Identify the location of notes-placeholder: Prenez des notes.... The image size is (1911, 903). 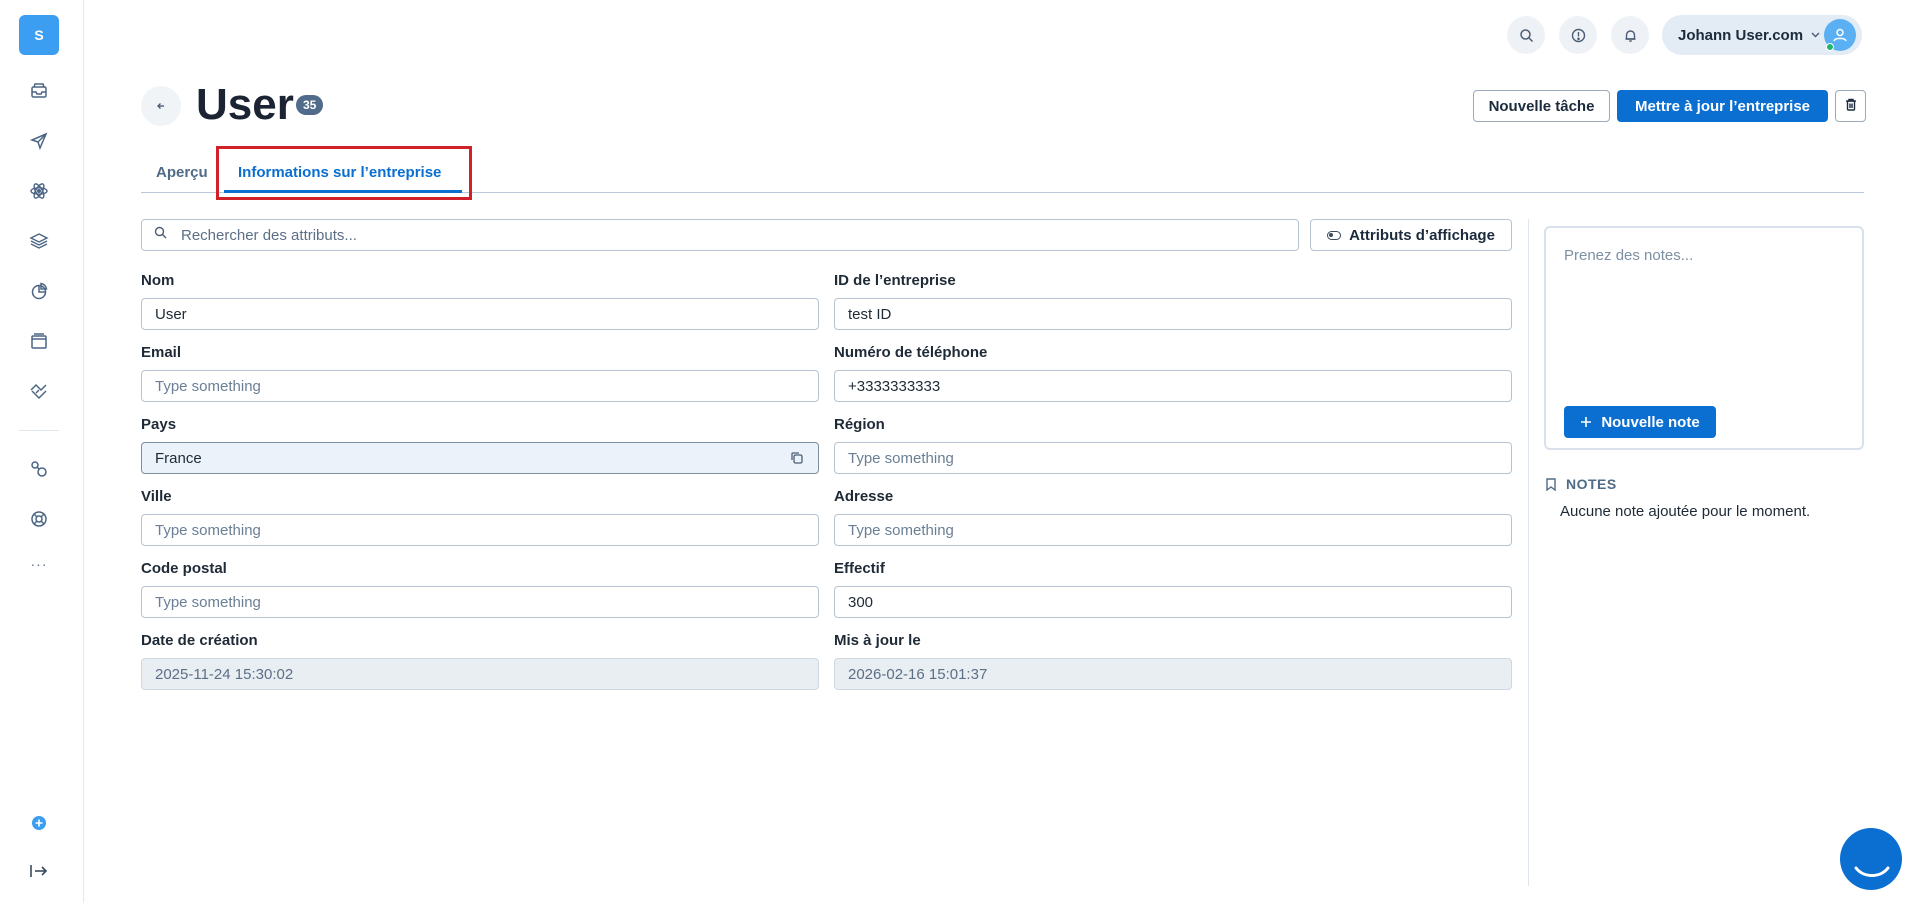
(1629, 255).